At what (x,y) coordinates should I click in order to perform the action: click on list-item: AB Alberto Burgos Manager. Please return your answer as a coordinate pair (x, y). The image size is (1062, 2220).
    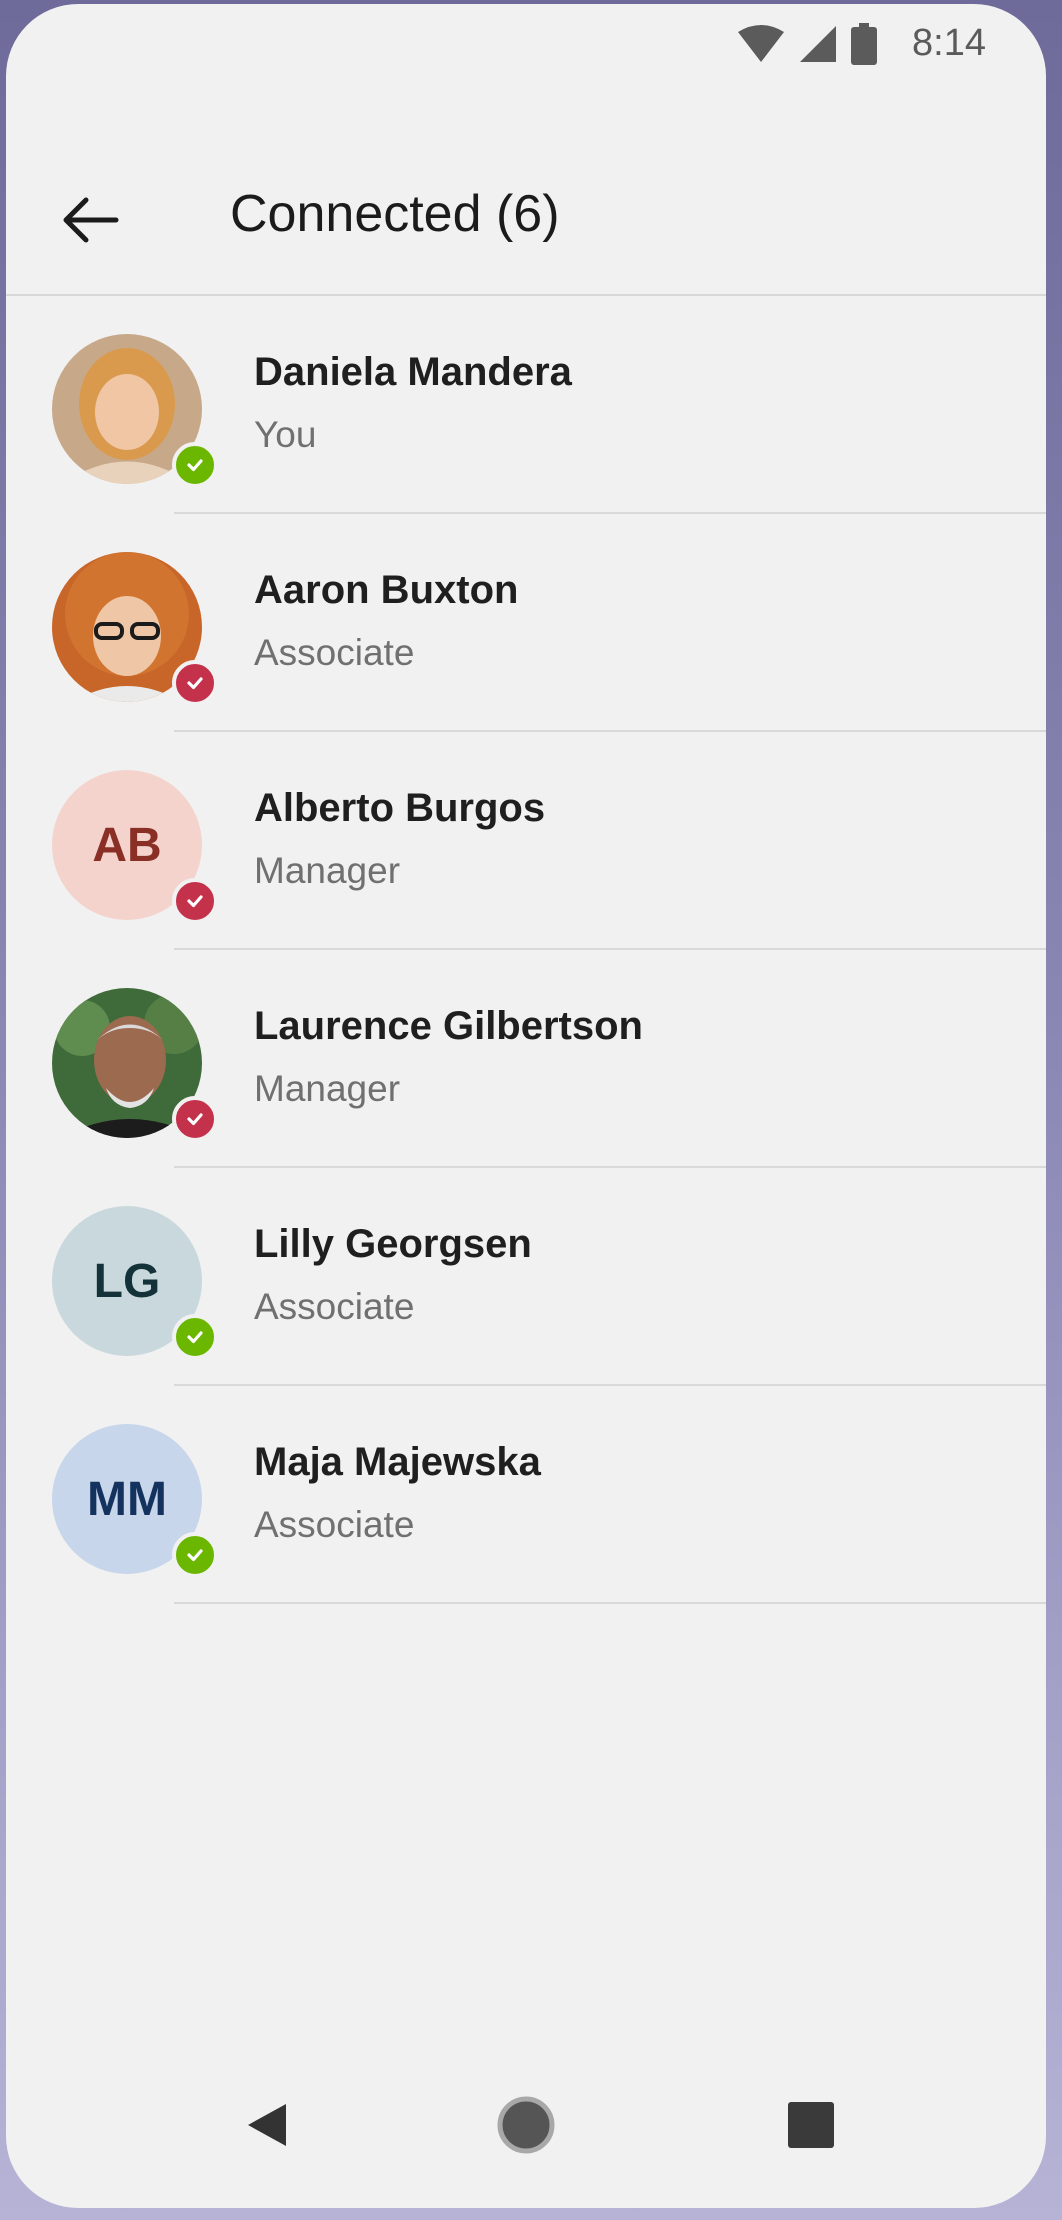
    Looking at the image, I should click on (526, 841).